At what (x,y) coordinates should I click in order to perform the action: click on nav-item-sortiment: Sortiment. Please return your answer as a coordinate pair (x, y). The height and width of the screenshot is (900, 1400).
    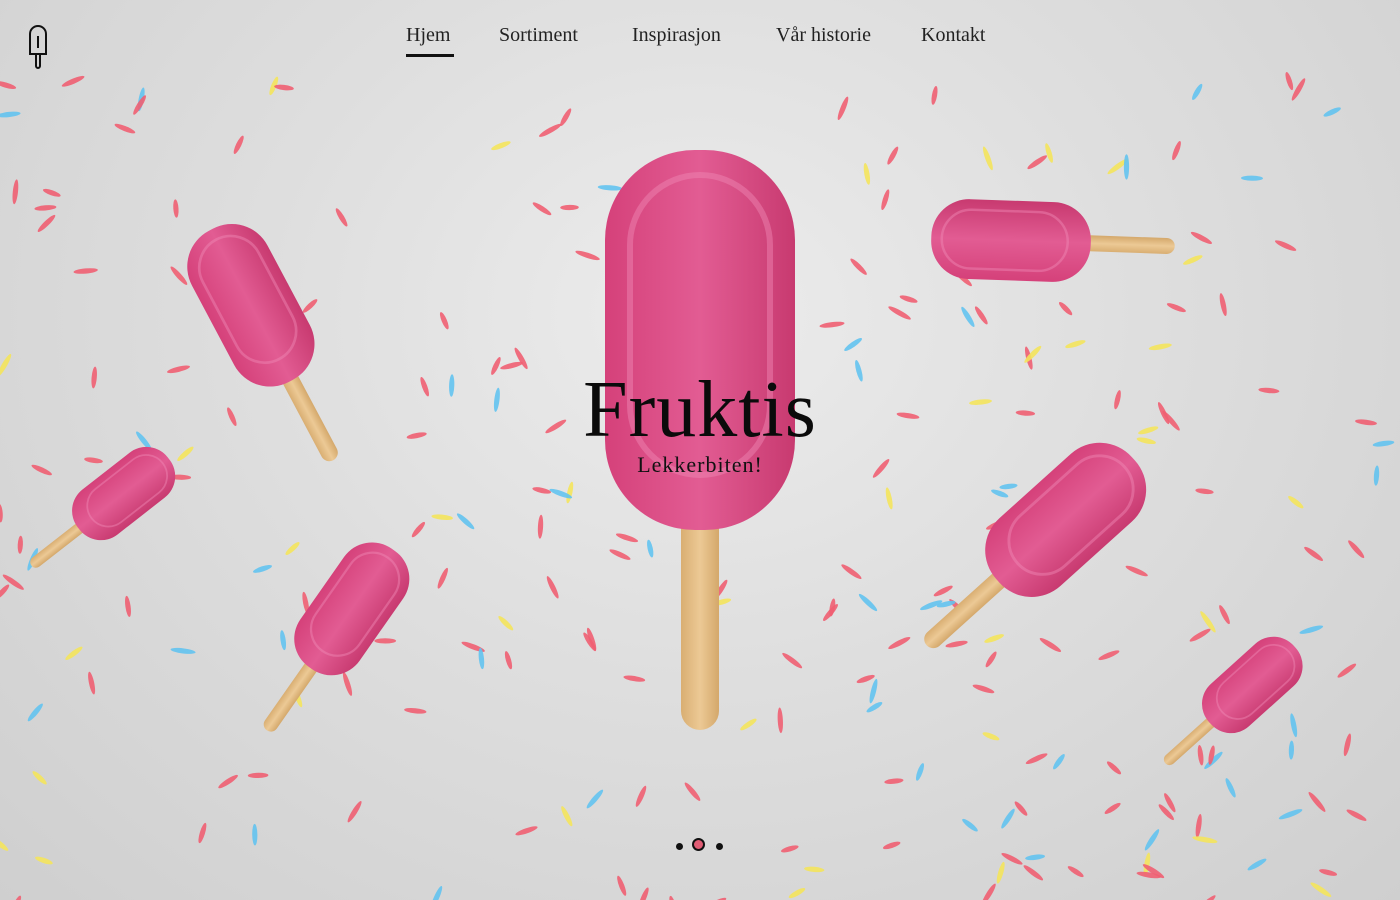
    Looking at the image, I should click on (538, 35).